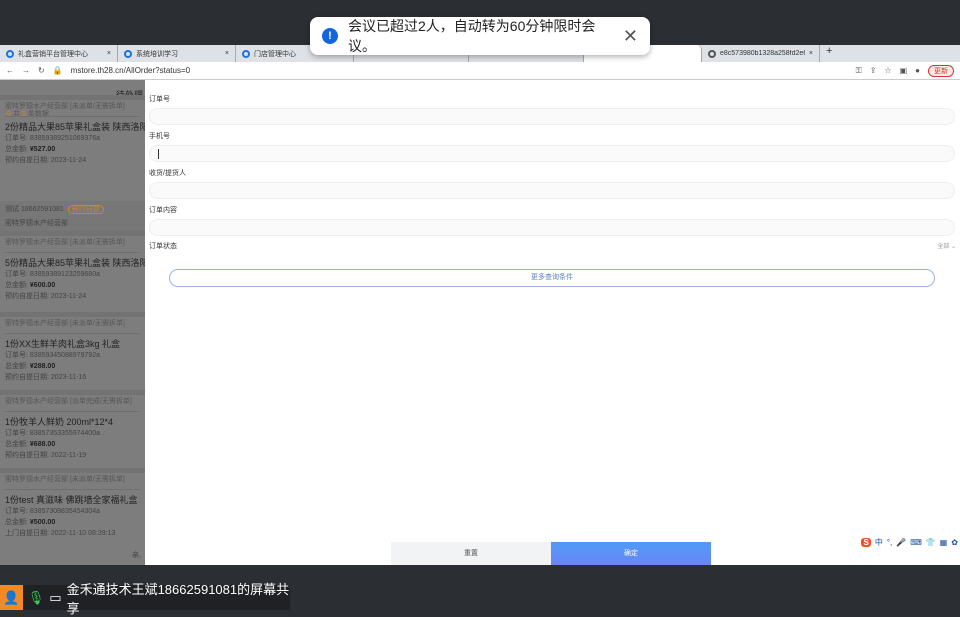 The image size is (960, 617). I want to click on ime-toolbar: S 中 °, 🎤 ⌨ 👕 ▦ ✿, so click(909, 542).